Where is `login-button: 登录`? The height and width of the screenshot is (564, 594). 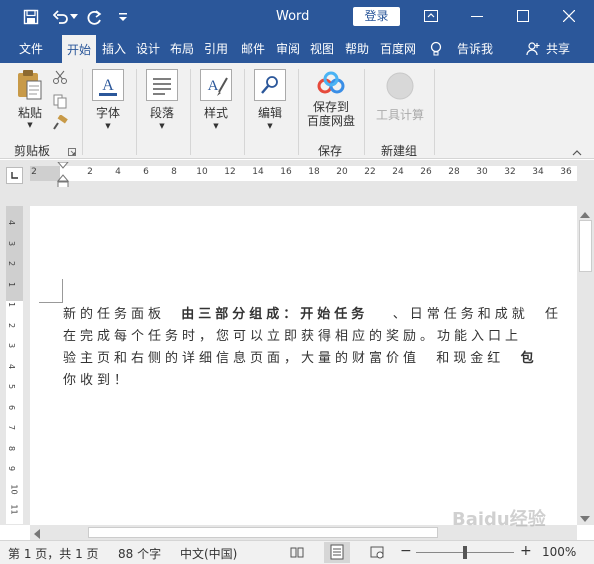
login-button: 登录 is located at coordinates (376, 16).